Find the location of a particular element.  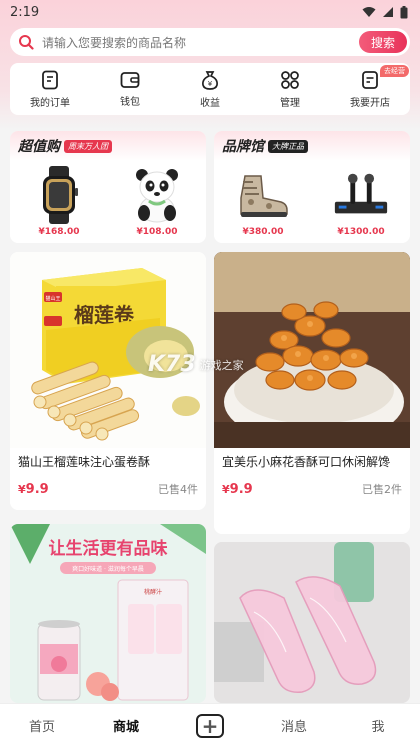

status-bar: 2:19 is located at coordinates (210, 12).